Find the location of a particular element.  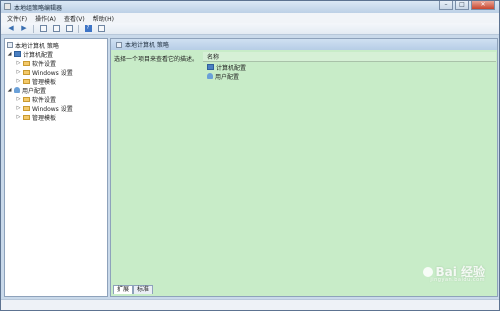

up-level-button is located at coordinates (56, 28).